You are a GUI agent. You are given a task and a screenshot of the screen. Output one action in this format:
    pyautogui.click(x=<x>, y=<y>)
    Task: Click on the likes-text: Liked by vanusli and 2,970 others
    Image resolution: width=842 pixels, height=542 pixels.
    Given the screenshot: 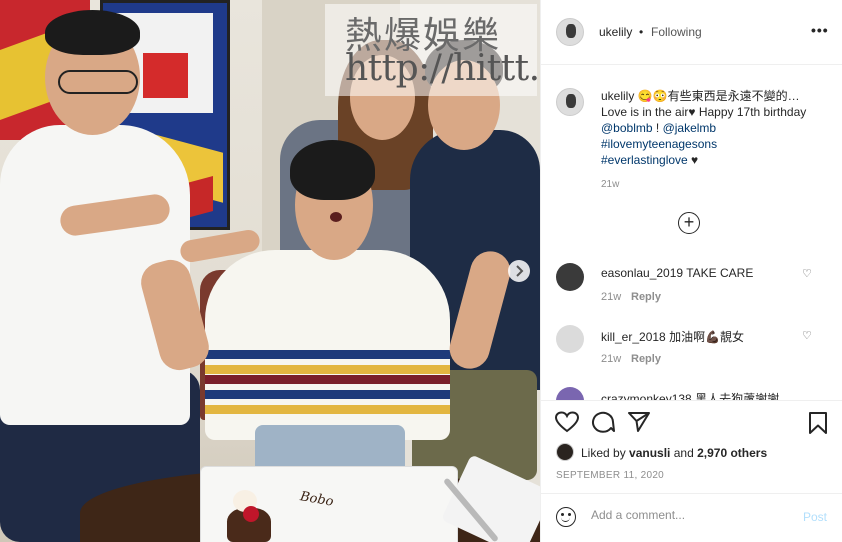 What is the action you would take?
    pyautogui.click(x=674, y=453)
    